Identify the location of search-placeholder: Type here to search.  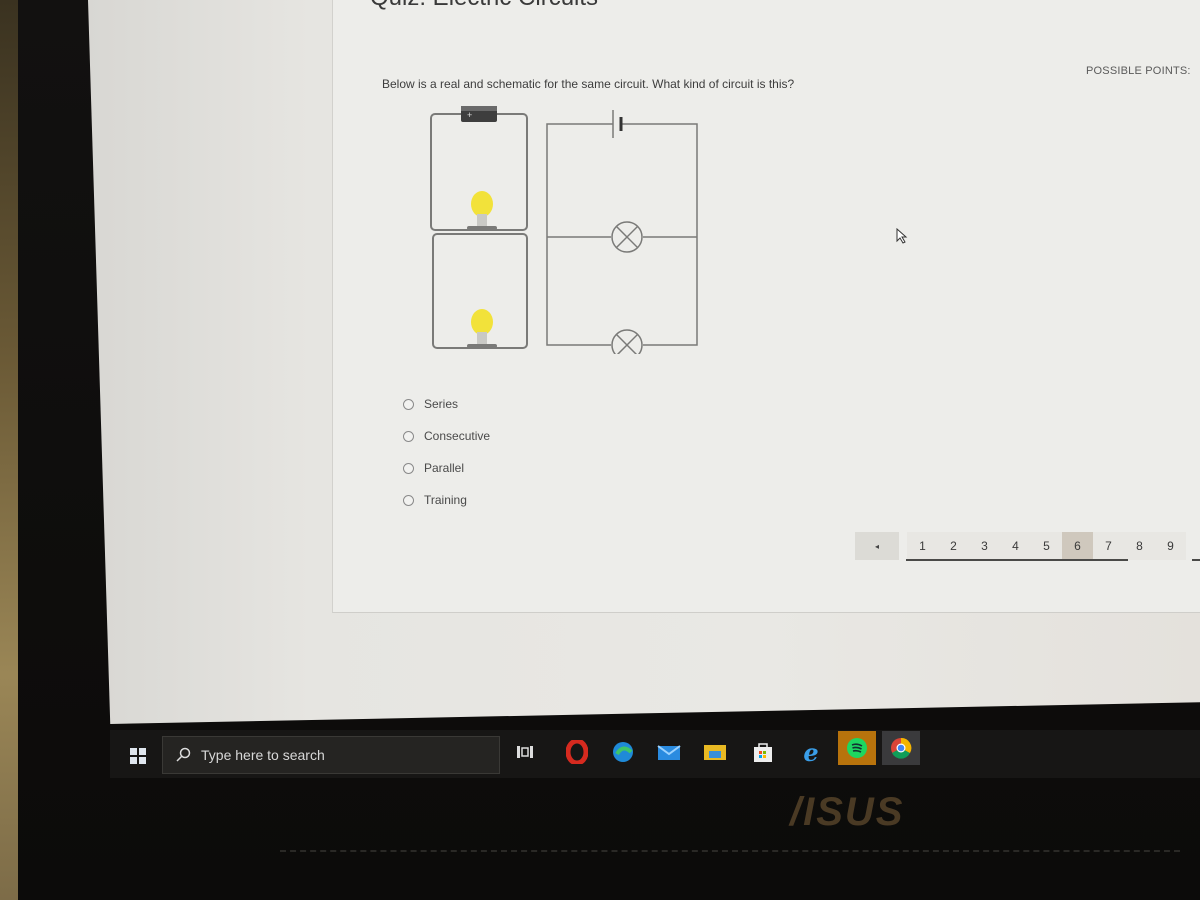
(263, 755).